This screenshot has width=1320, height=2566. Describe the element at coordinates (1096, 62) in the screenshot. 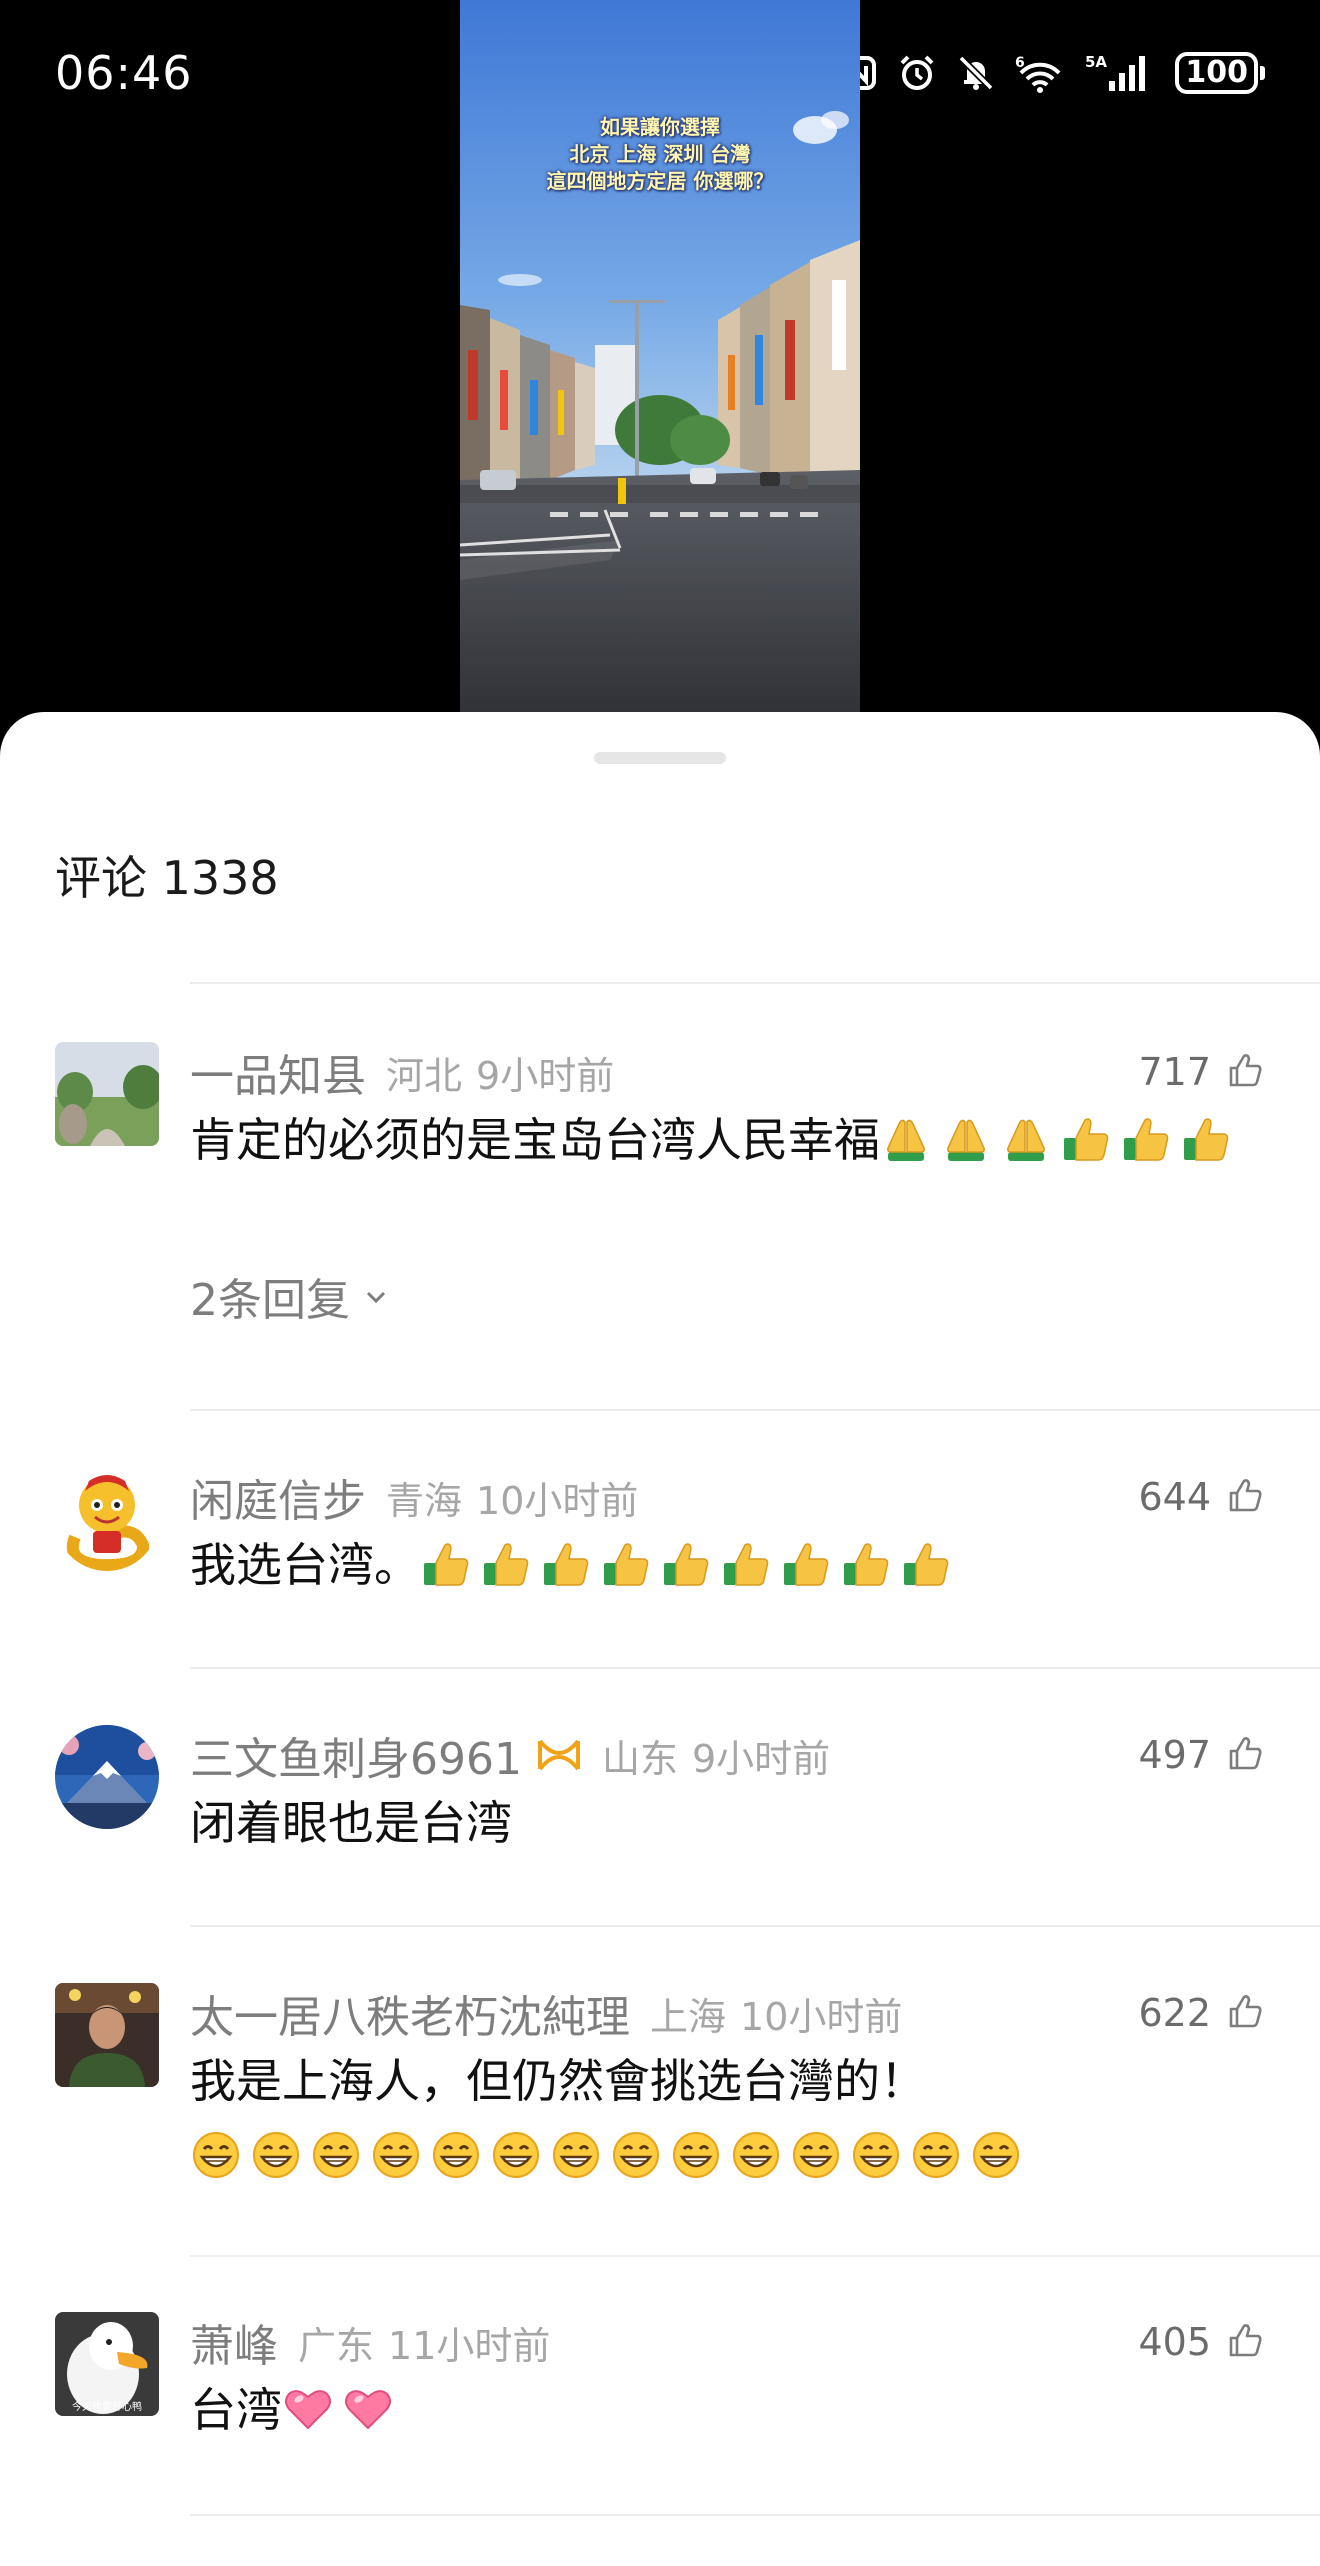

I see `svg-text: 5A` at that location.